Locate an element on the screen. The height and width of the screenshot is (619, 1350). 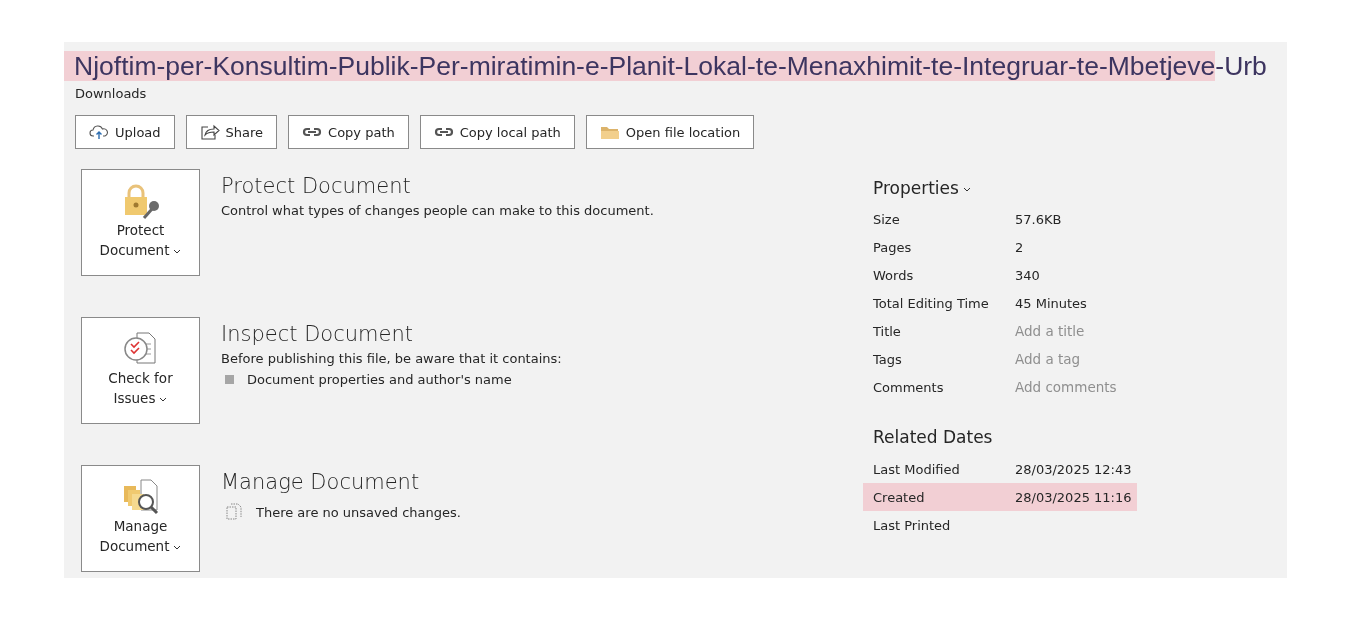
property-value: 340 is located at coordinates (1027, 275).